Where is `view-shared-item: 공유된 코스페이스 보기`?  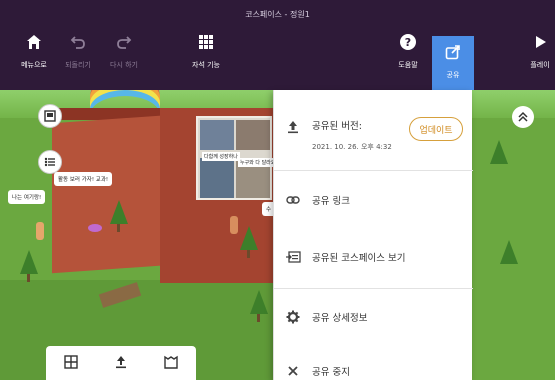
view-shared-item: 공유된 코스페이스 보기 is located at coordinates (373, 257).